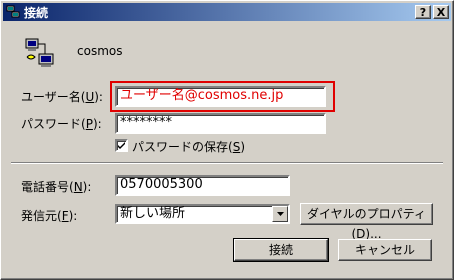  I want to click on connection-name: cosmos, so click(100, 51).